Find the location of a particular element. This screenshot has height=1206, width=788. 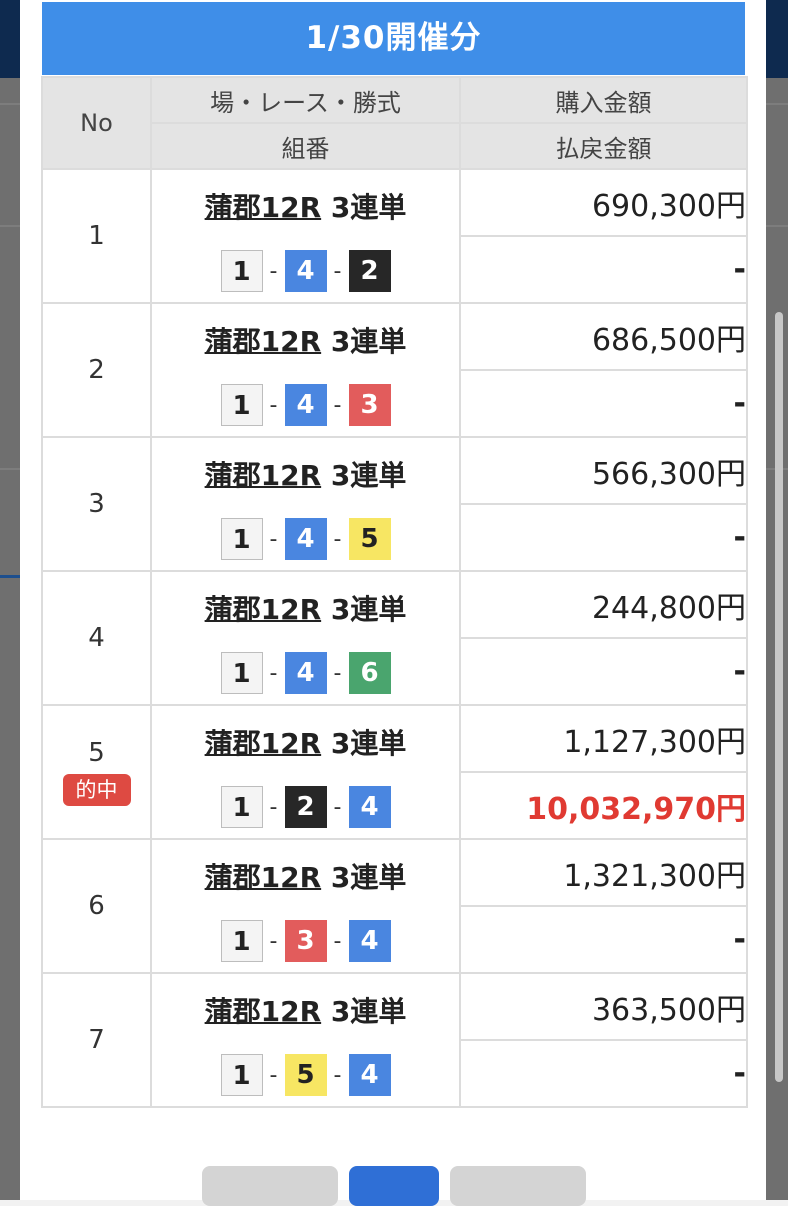

modal-title: 1/30開催分 is located at coordinates (393, 38).